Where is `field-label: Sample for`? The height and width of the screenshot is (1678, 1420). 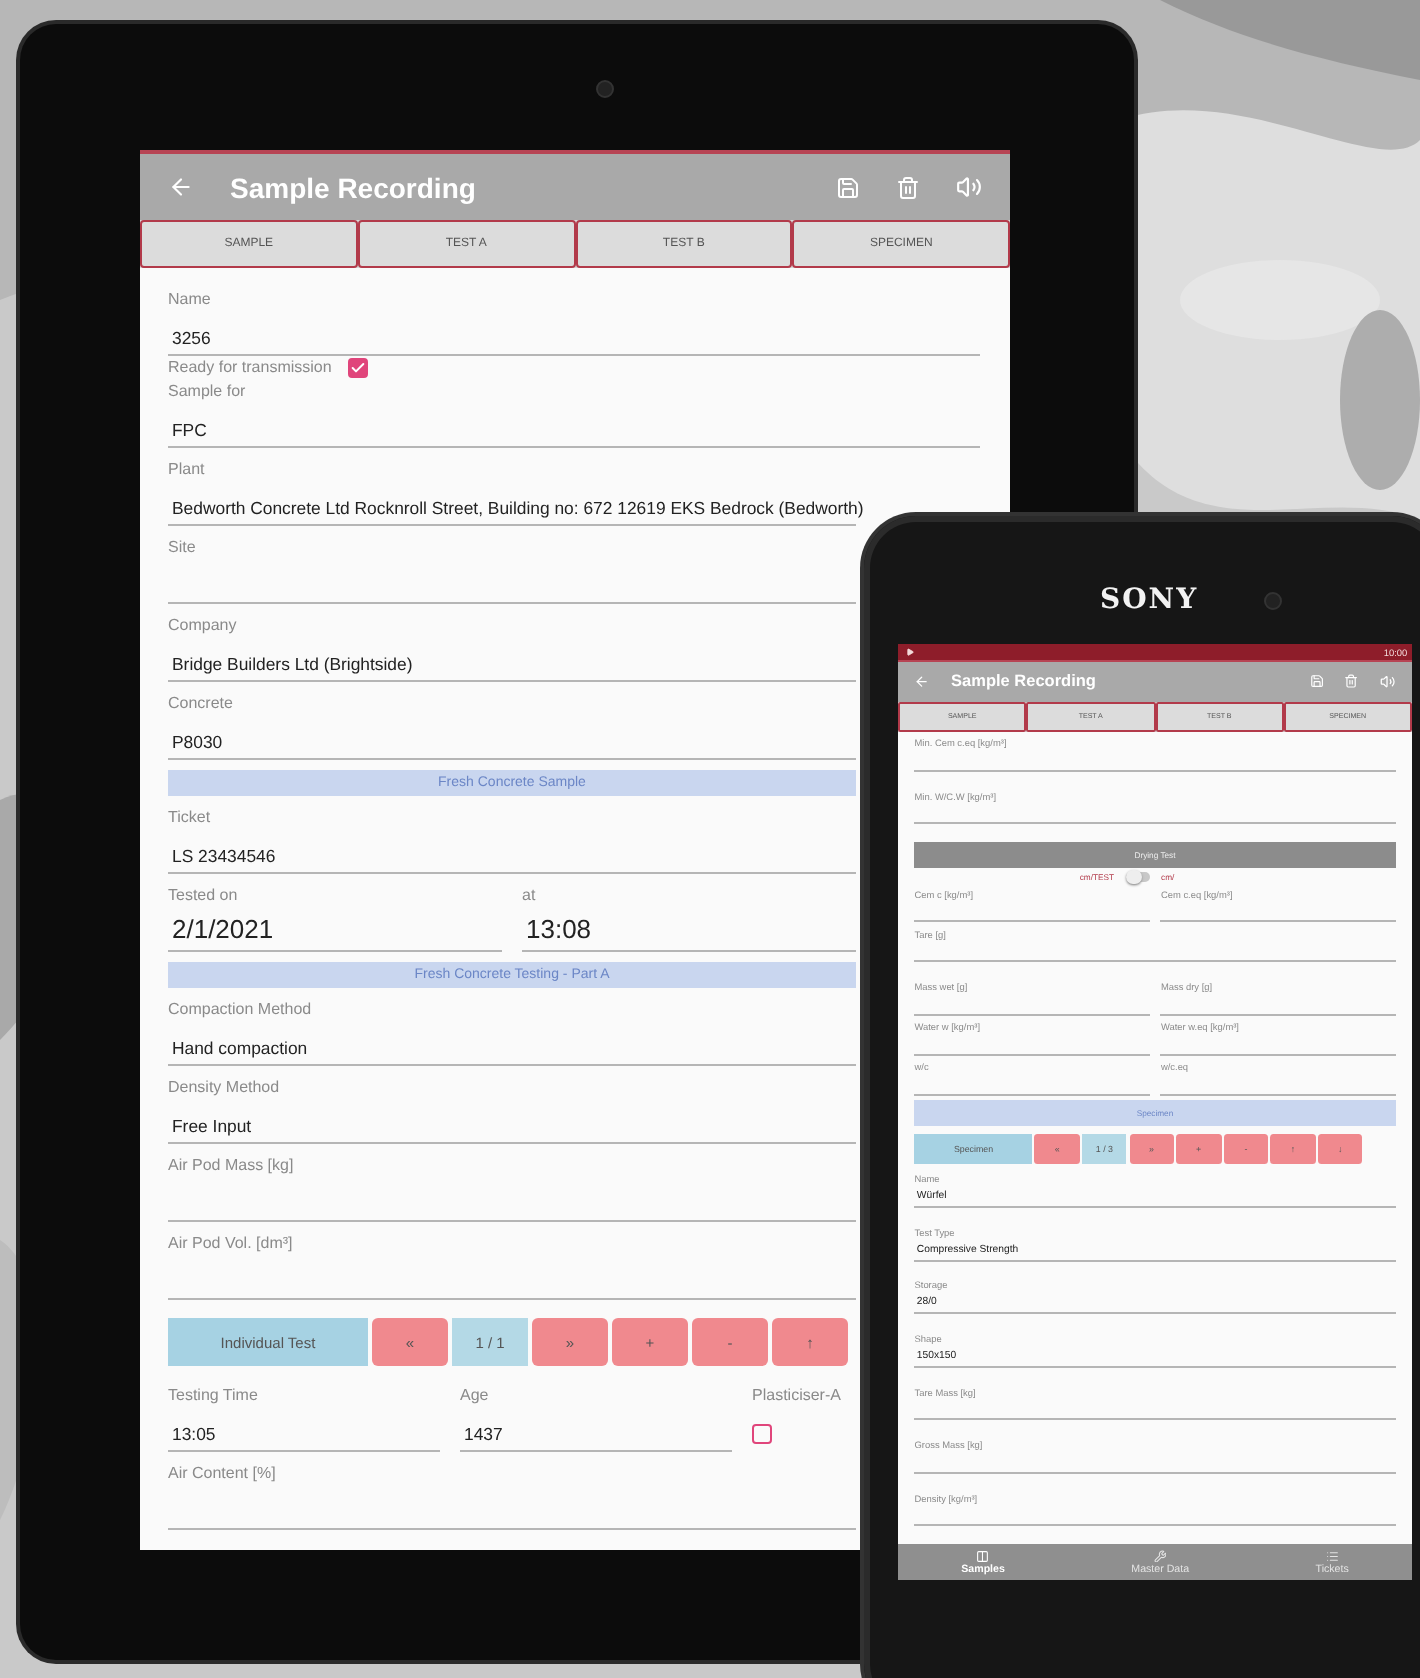
field-label: Sample for is located at coordinates (208, 392).